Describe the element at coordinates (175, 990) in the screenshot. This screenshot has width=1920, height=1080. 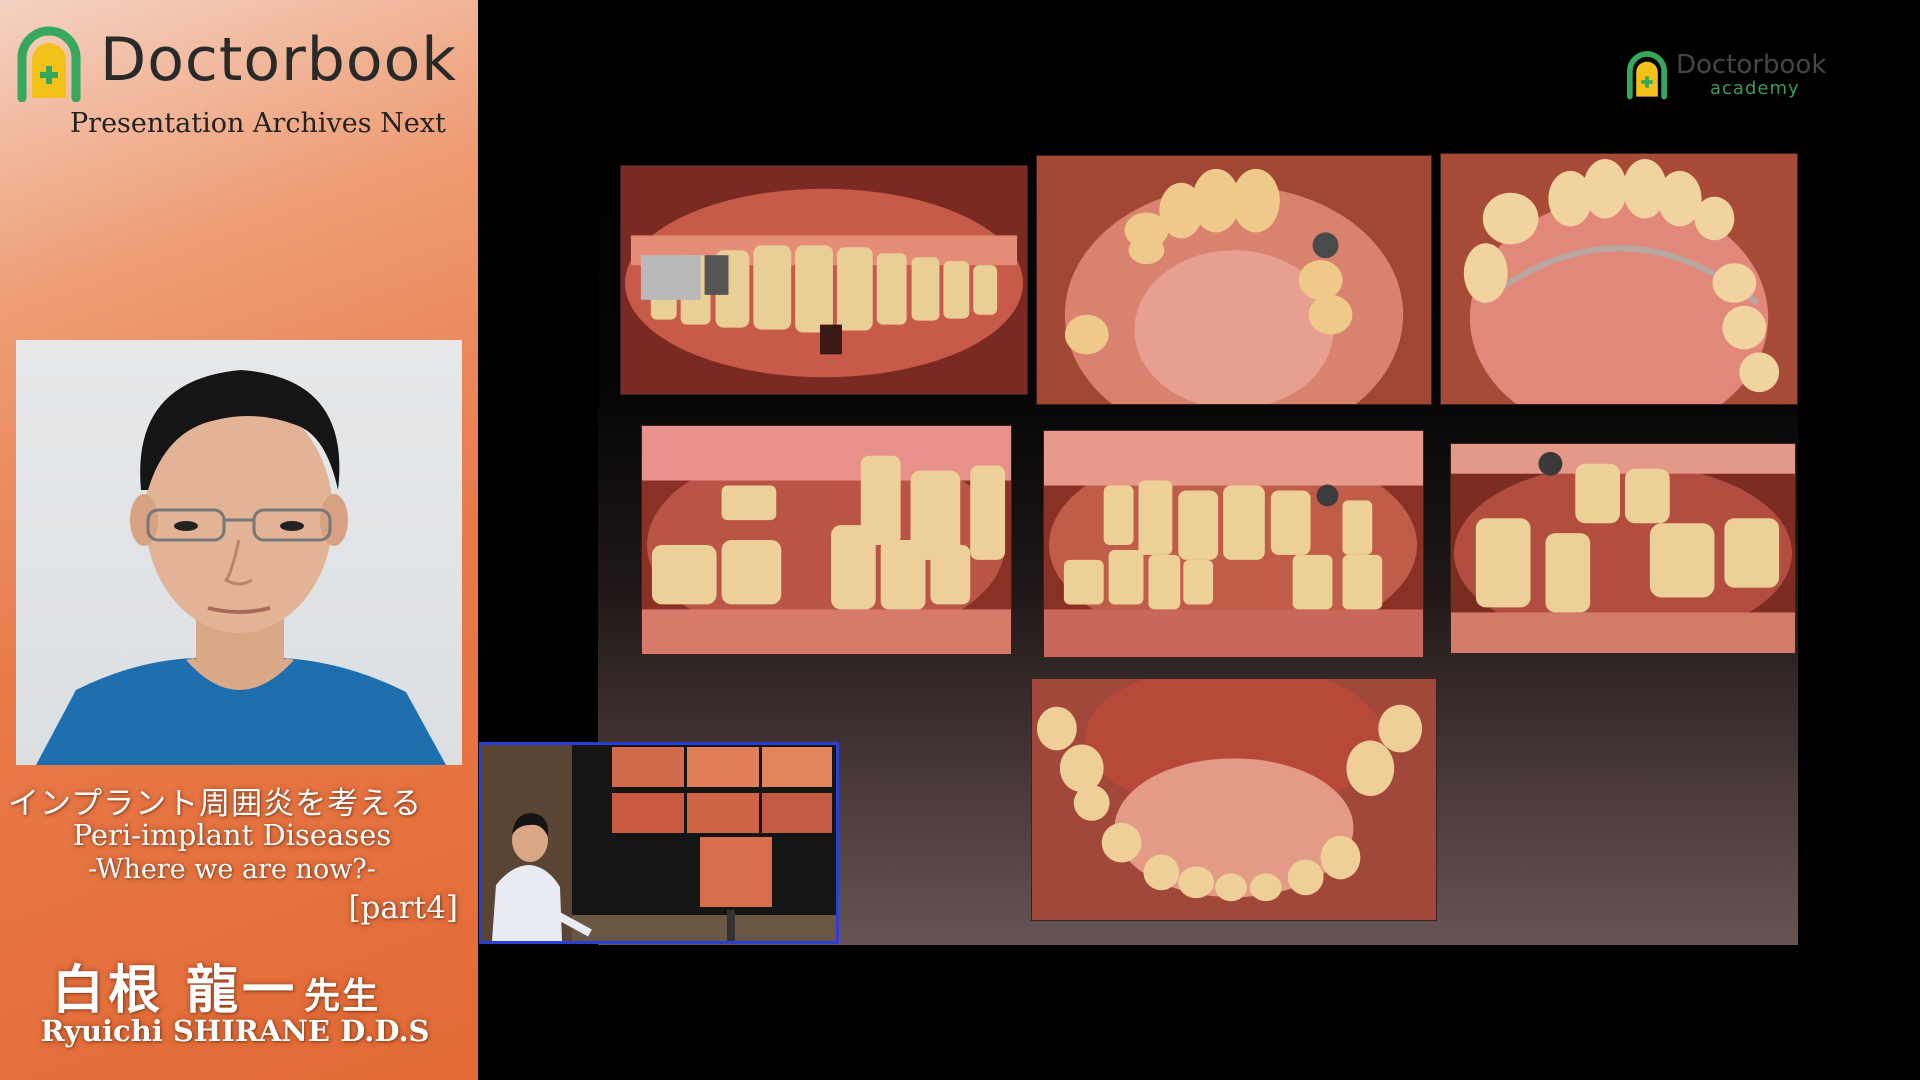
I see `speaker-name-jp-text: 白根 龍一` at that location.